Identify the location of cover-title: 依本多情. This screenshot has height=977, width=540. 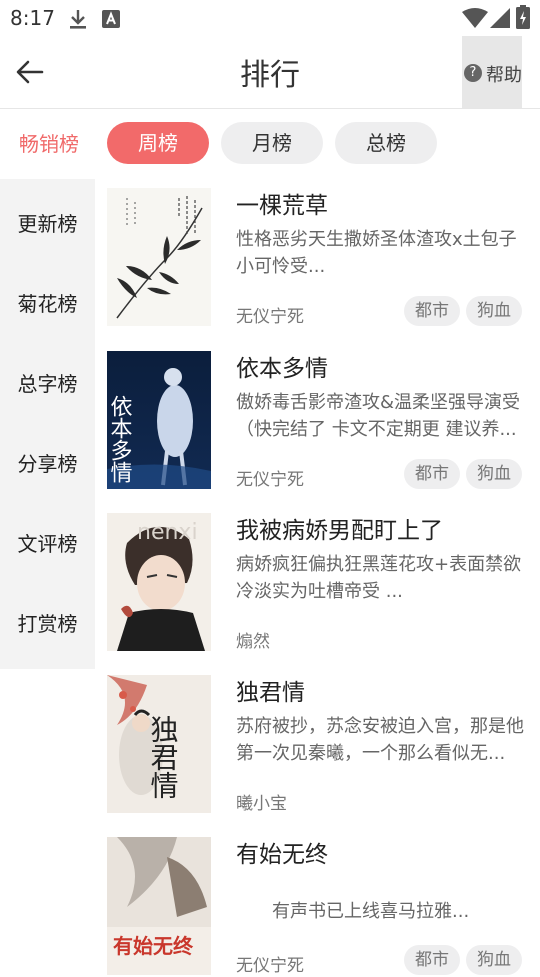
(120, 439).